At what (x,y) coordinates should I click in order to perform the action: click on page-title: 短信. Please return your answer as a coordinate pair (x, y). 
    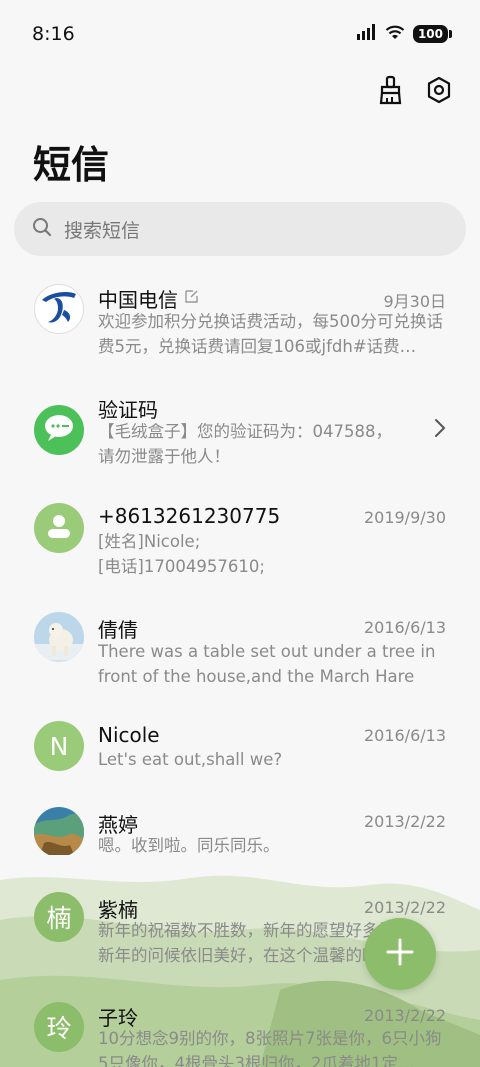
    Looking at the image, I should click on (71, 165).